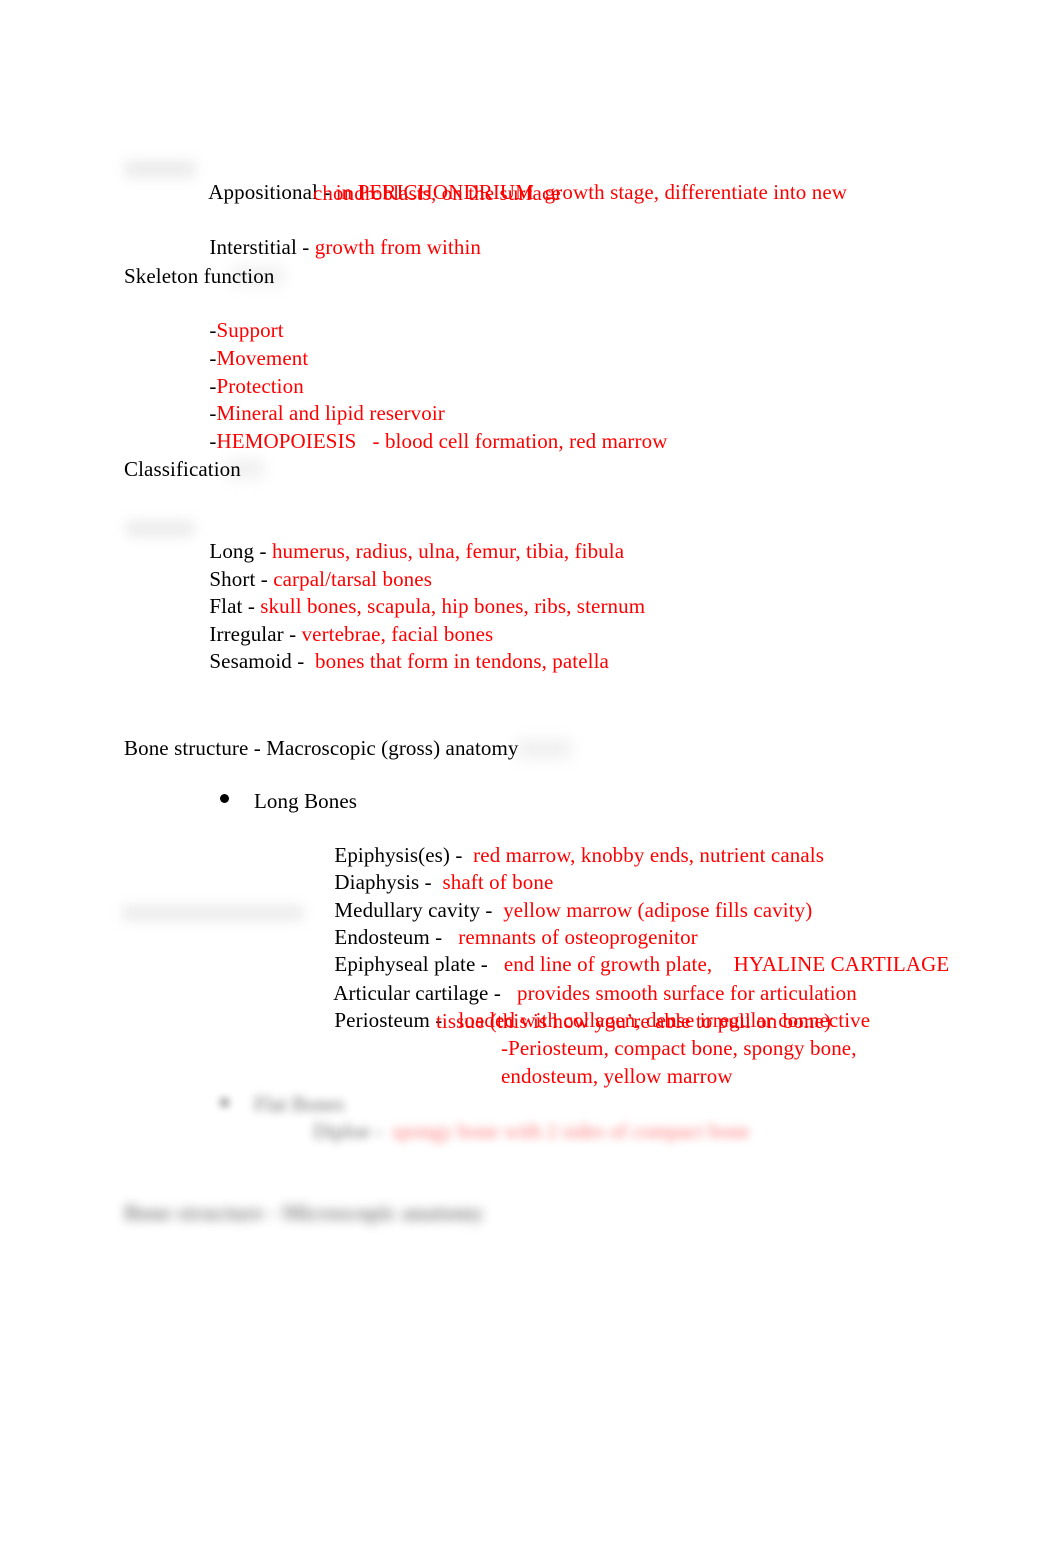  What do you see at coordinates (182, 469) in the screenshot?
I see `classification-heading: Classification` at bounding box center [182, 469].